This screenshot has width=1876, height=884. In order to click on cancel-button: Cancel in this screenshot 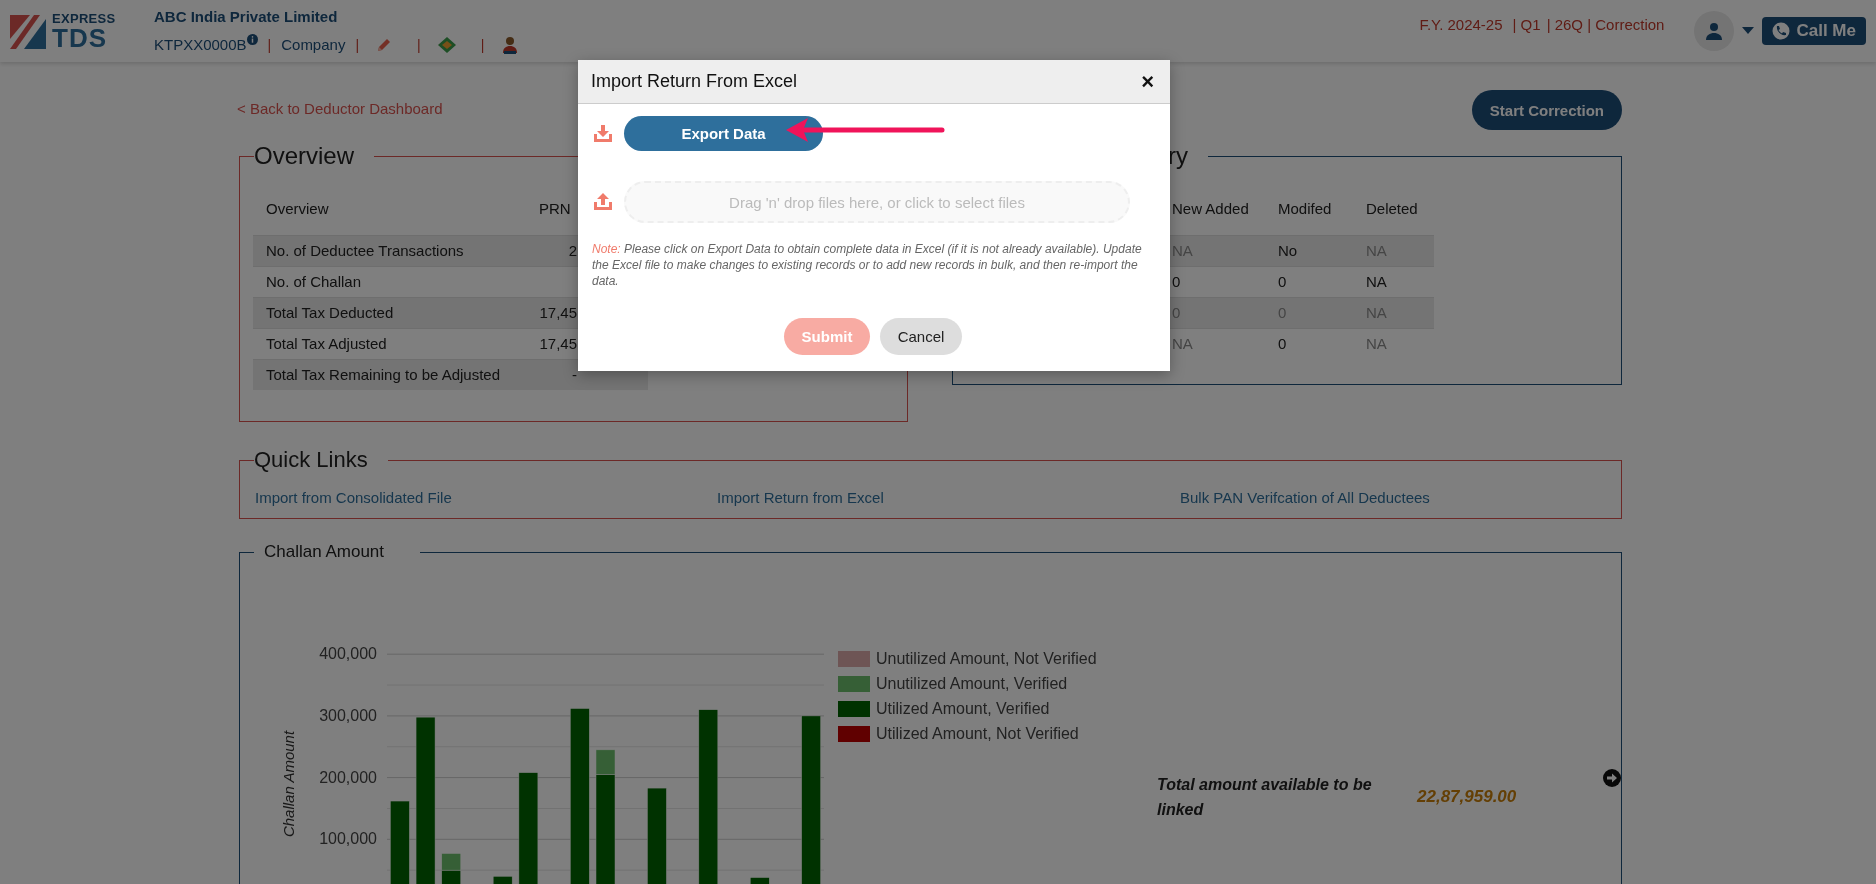, I will do `click(921, 336)`.